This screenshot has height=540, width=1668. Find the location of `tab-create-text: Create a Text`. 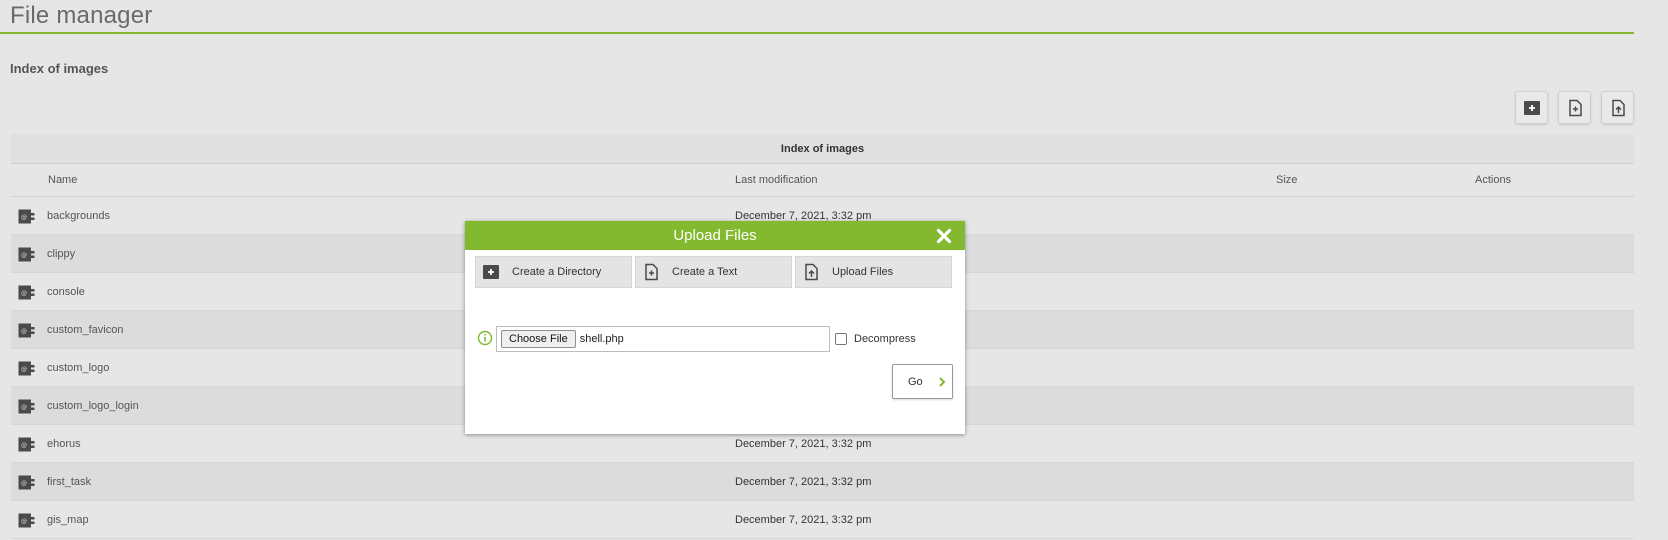

tab-create-text: Create a Text is located at coordinates (713, 272).